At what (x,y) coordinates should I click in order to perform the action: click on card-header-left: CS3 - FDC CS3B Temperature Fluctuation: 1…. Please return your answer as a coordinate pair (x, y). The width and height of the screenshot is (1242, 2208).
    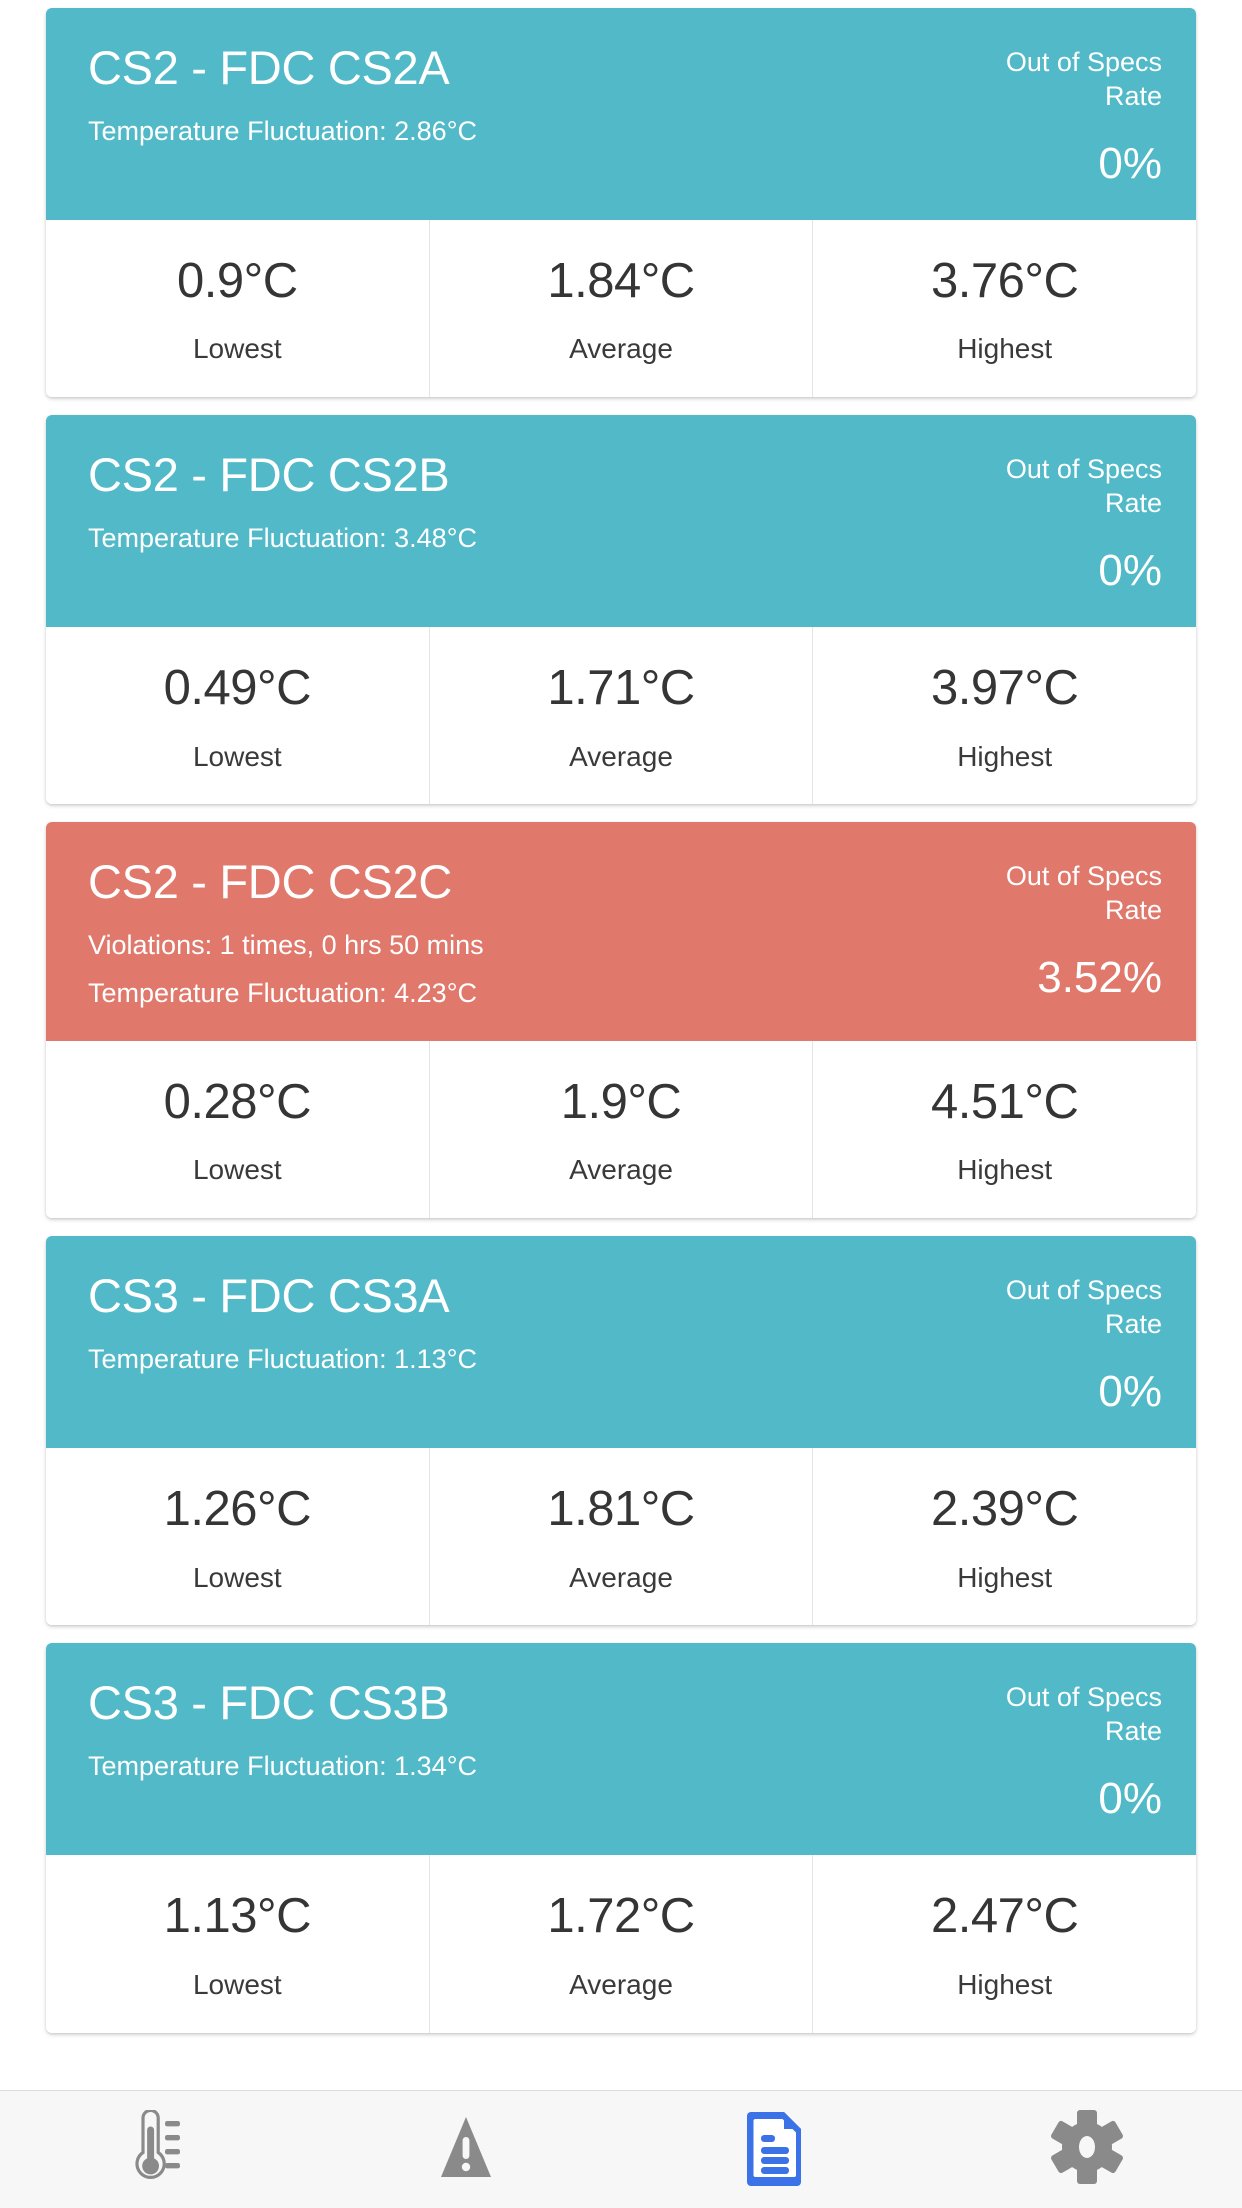
    Looking at the image, I should click on (282, 1730).